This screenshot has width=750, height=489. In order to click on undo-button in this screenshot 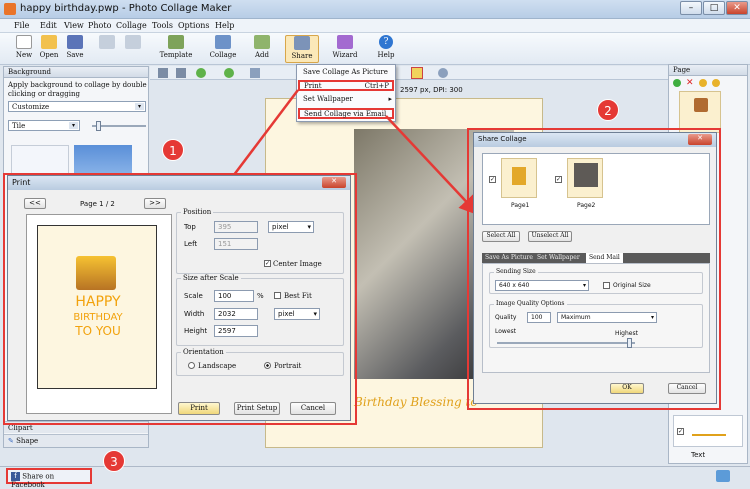, I will do `click(107, 43)`.